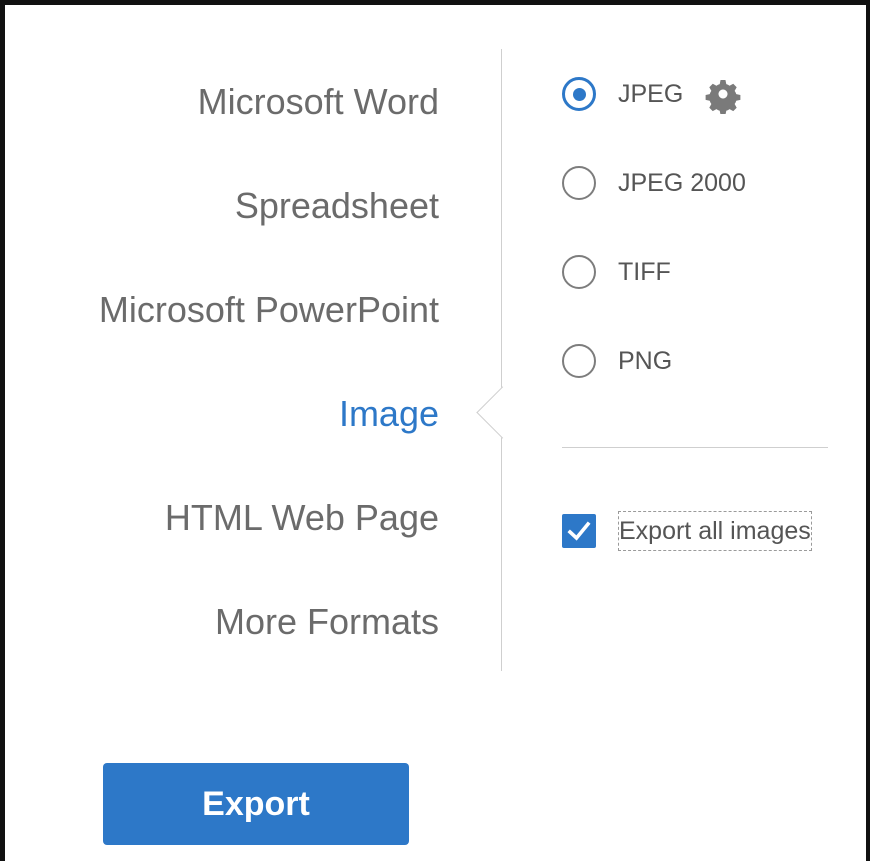 Image resolution: width=870 pixels, height=861 pixels. I want to click on format-item-spreadsheet: Spreadsheet, so click(232, 206).